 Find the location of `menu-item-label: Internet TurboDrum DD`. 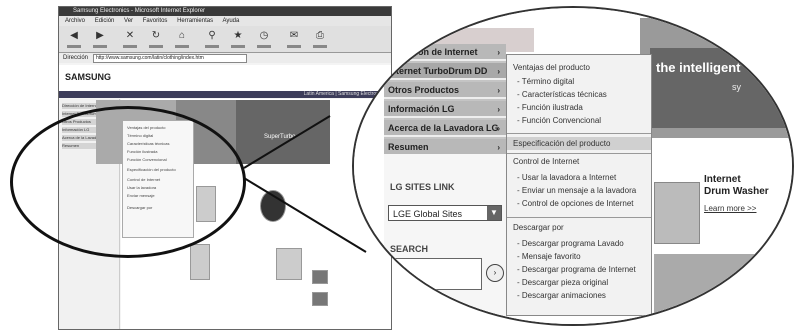

menu-item-label: Internet TurboDrum DD is located at coordinates (438, 71).